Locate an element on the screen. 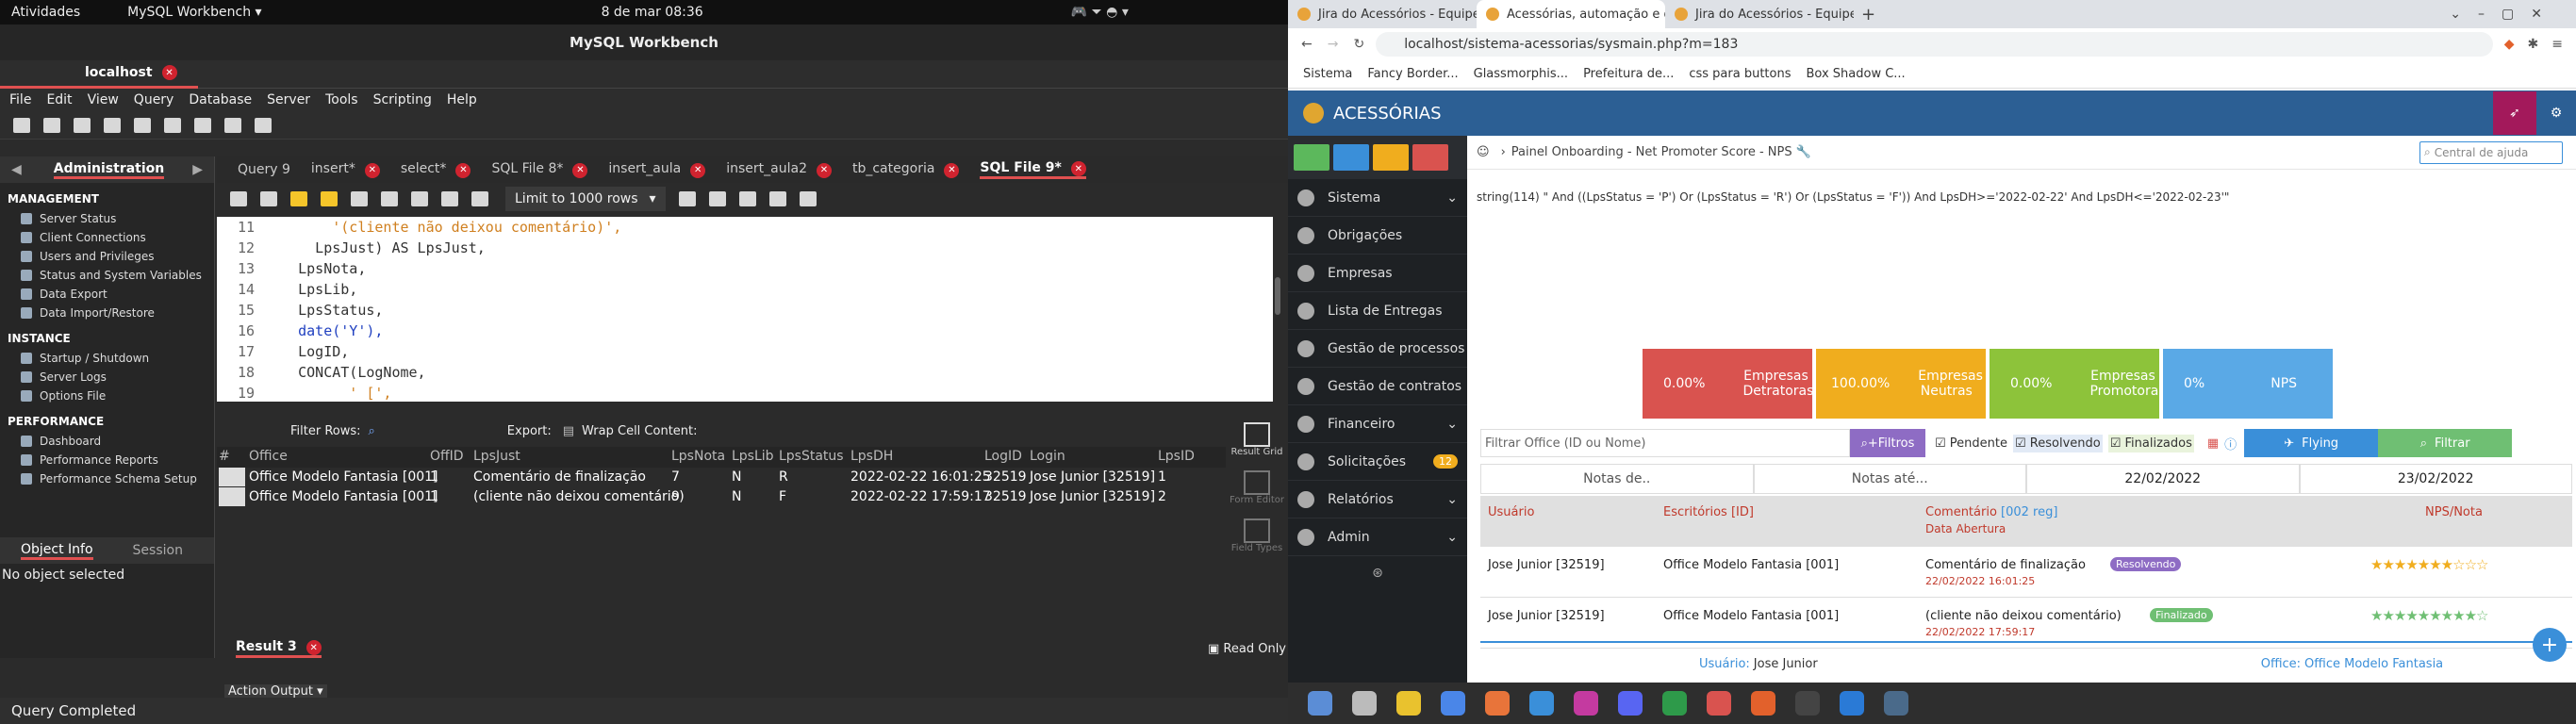  menu-scripting: Scripting is located at coordinates (402, 99).